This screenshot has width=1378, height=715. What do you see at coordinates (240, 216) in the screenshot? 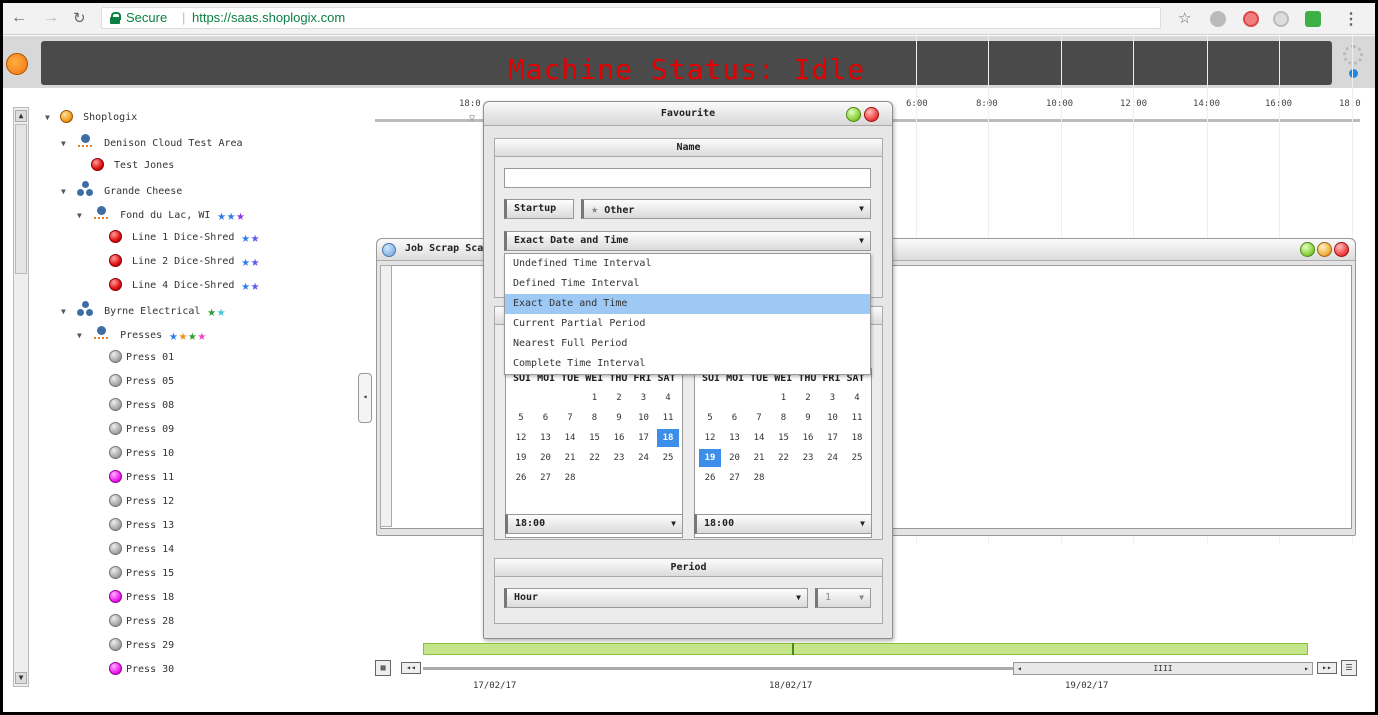
I see `purple-star-icon: ★` at bounding box center [240, 216].